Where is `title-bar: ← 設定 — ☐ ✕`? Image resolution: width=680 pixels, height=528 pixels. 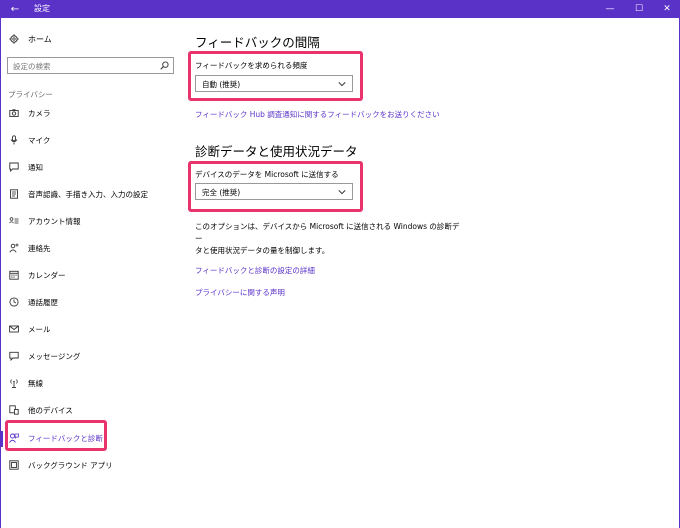
title-bar: ← 設定 — ☐ ✕ is located at coordinates (340, 9).